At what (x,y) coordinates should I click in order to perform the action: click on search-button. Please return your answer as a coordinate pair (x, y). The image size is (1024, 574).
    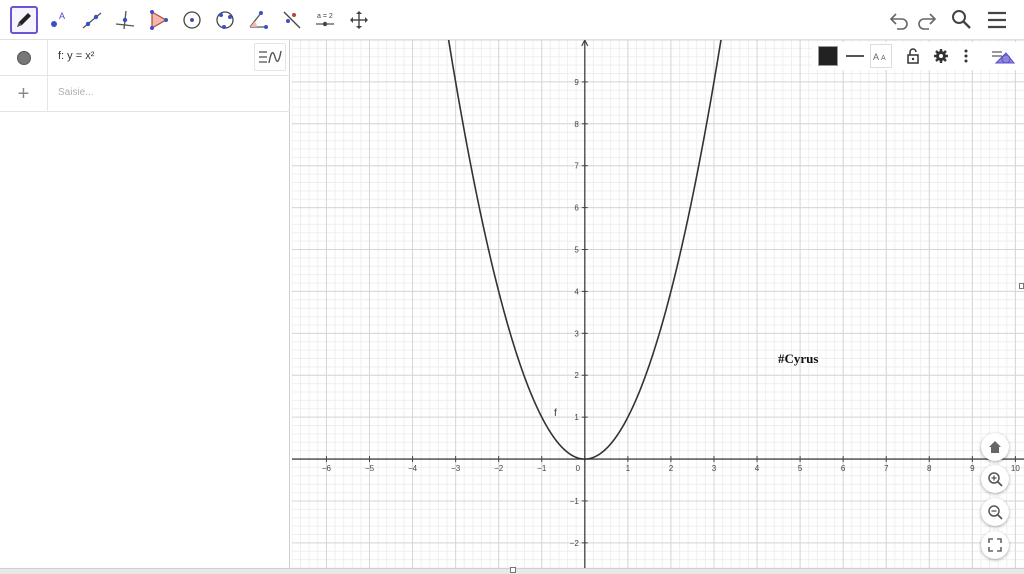
    Looking at the image, I should click on (961, 20).